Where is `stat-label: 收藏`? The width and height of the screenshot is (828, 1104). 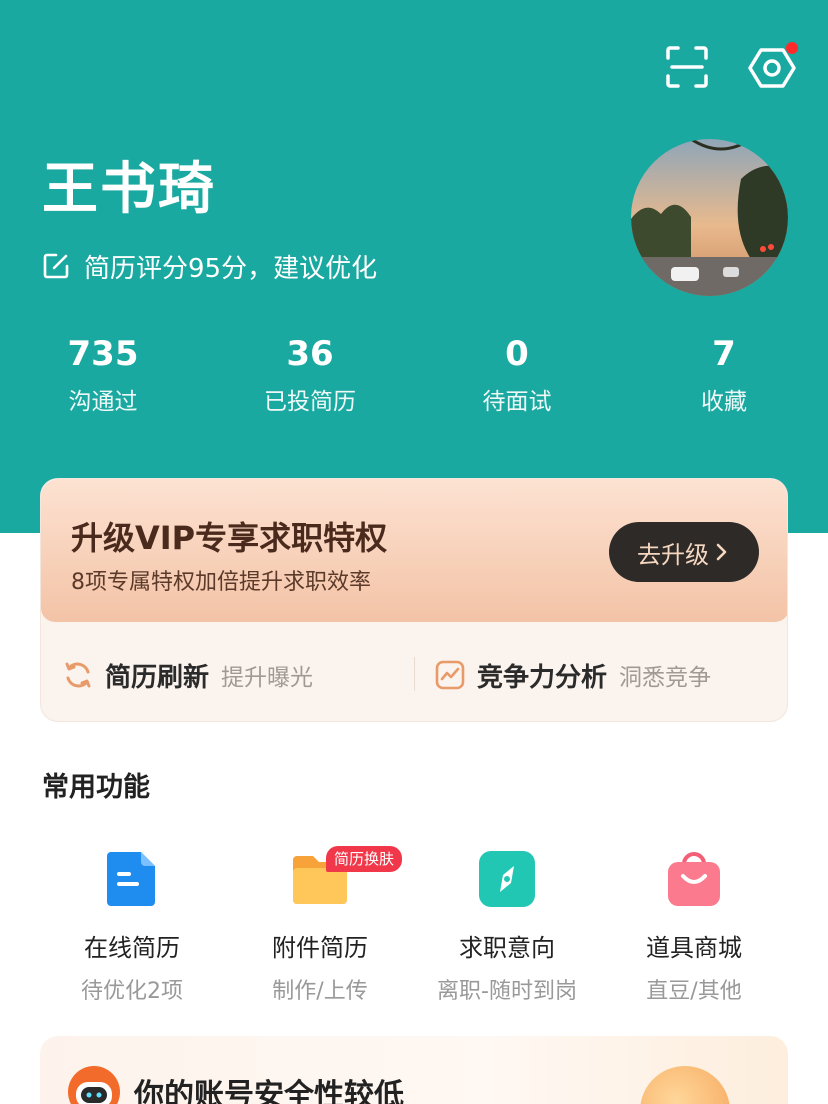 stat-label: 收藏 is located at coordinates (724, 402).